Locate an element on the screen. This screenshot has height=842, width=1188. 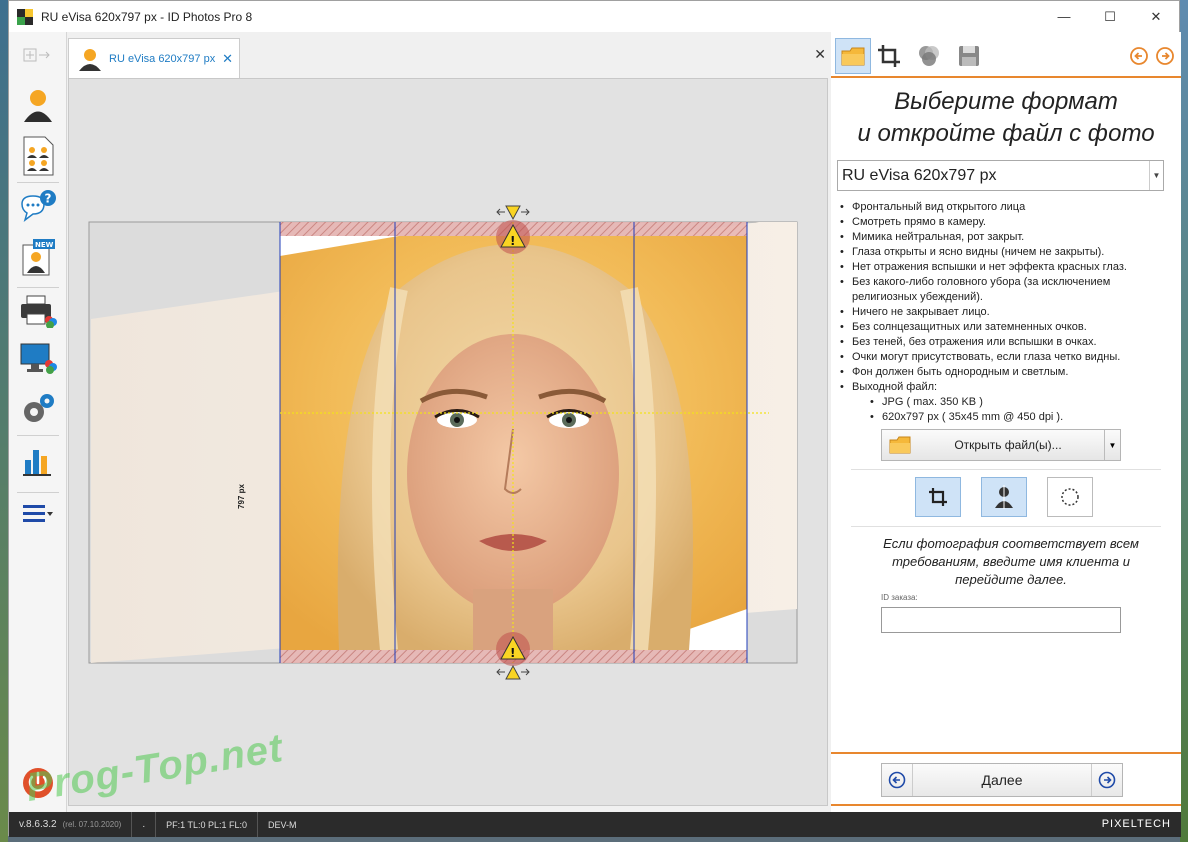
person-icon is located at coordinates (90, 59).